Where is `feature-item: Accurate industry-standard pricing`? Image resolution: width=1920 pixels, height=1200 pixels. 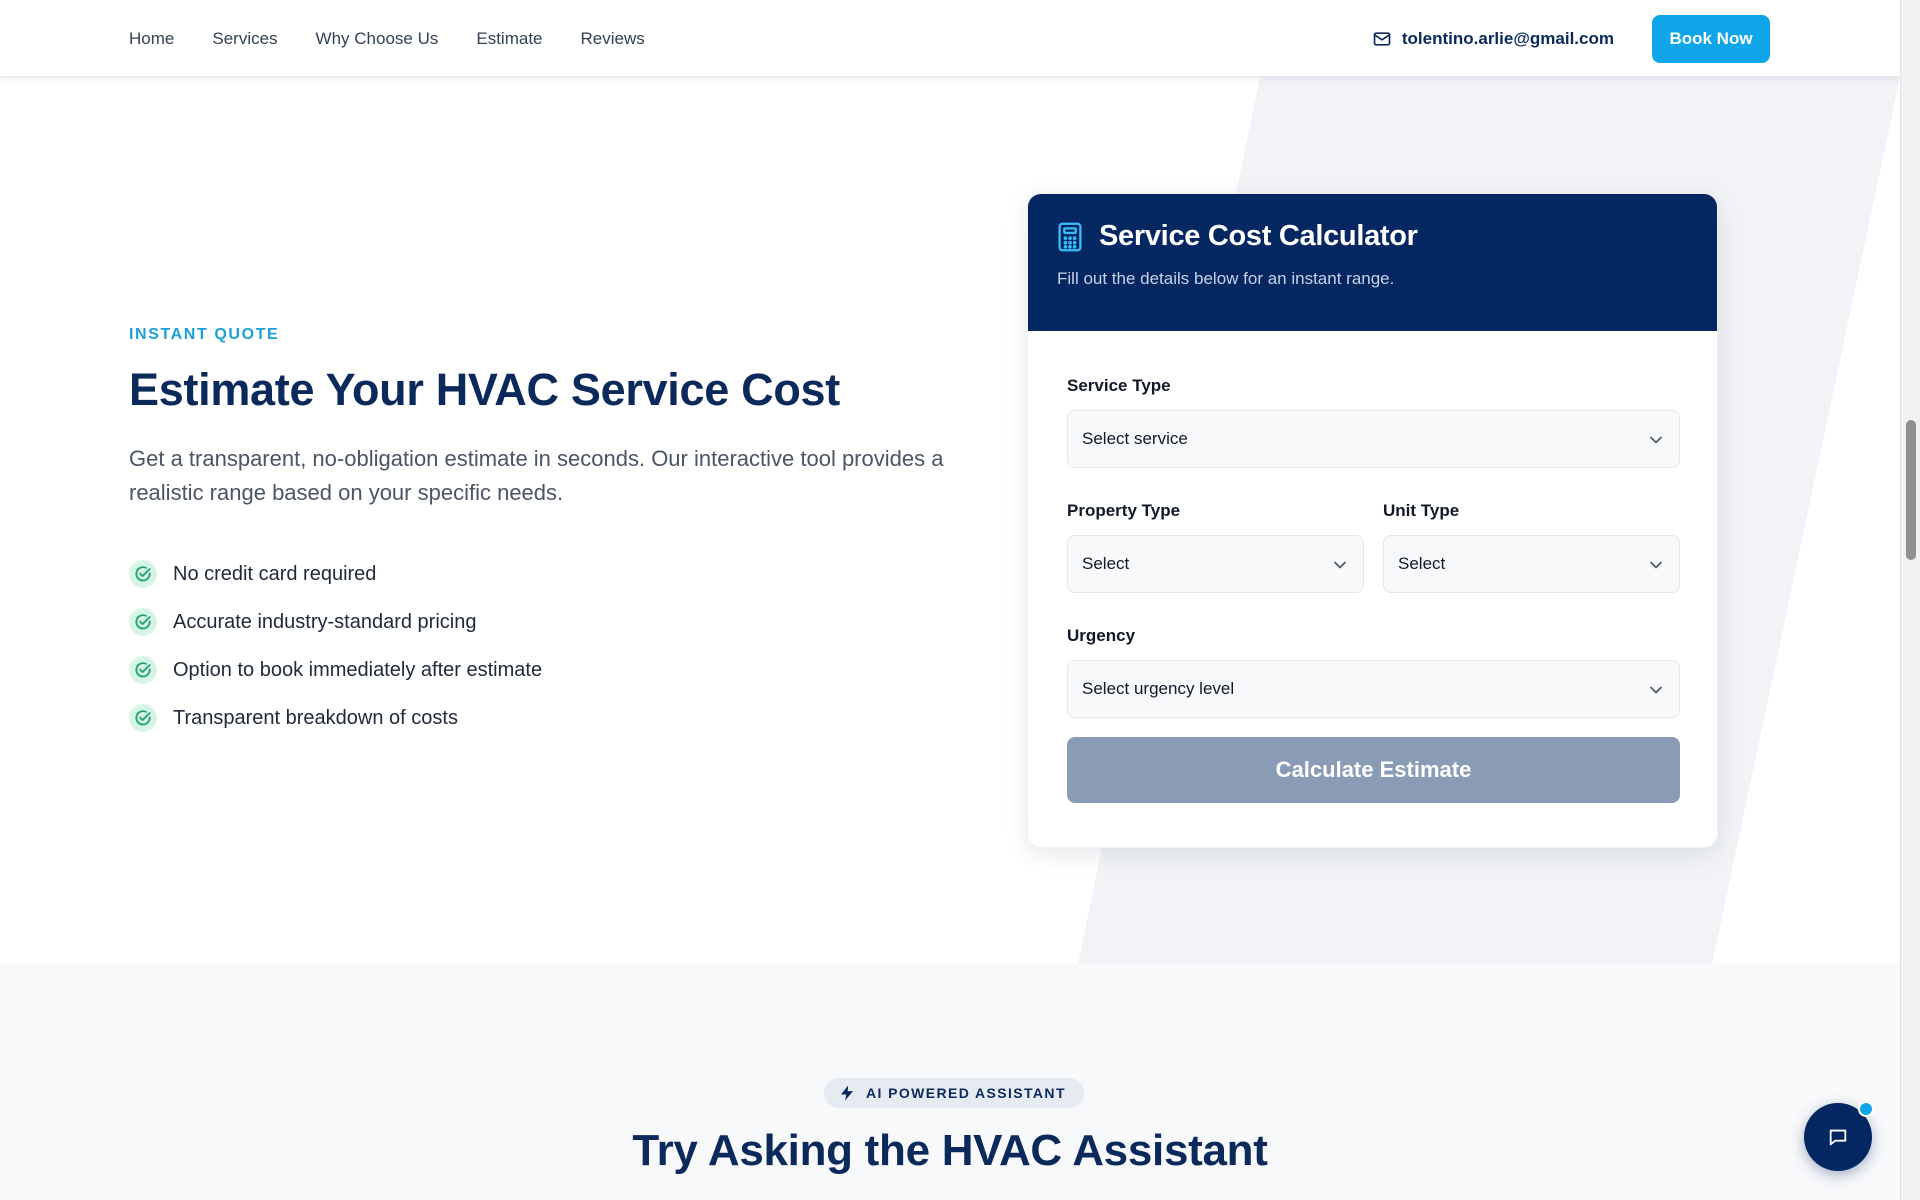
feature-item: Accurate industry-standard pricing is located at coordinates (544, 622).